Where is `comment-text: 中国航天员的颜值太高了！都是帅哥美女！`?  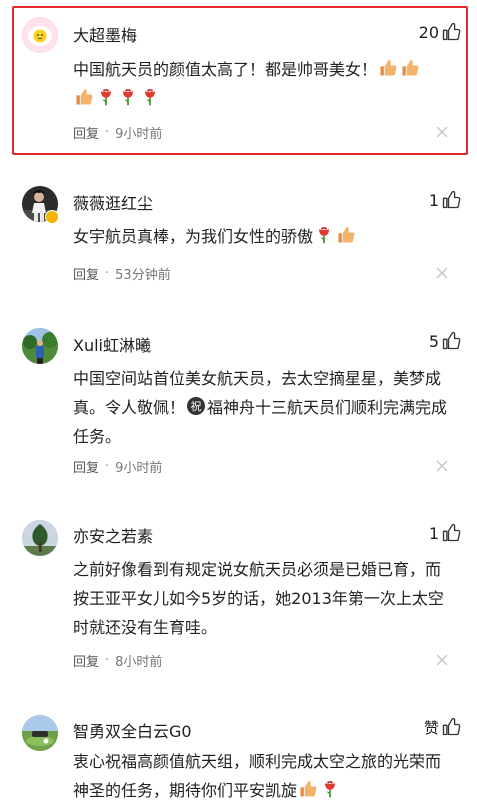 comment-text: 中国航天员的颜值太高了！都是帅哥美女！ is located at coordinates (263, 84).